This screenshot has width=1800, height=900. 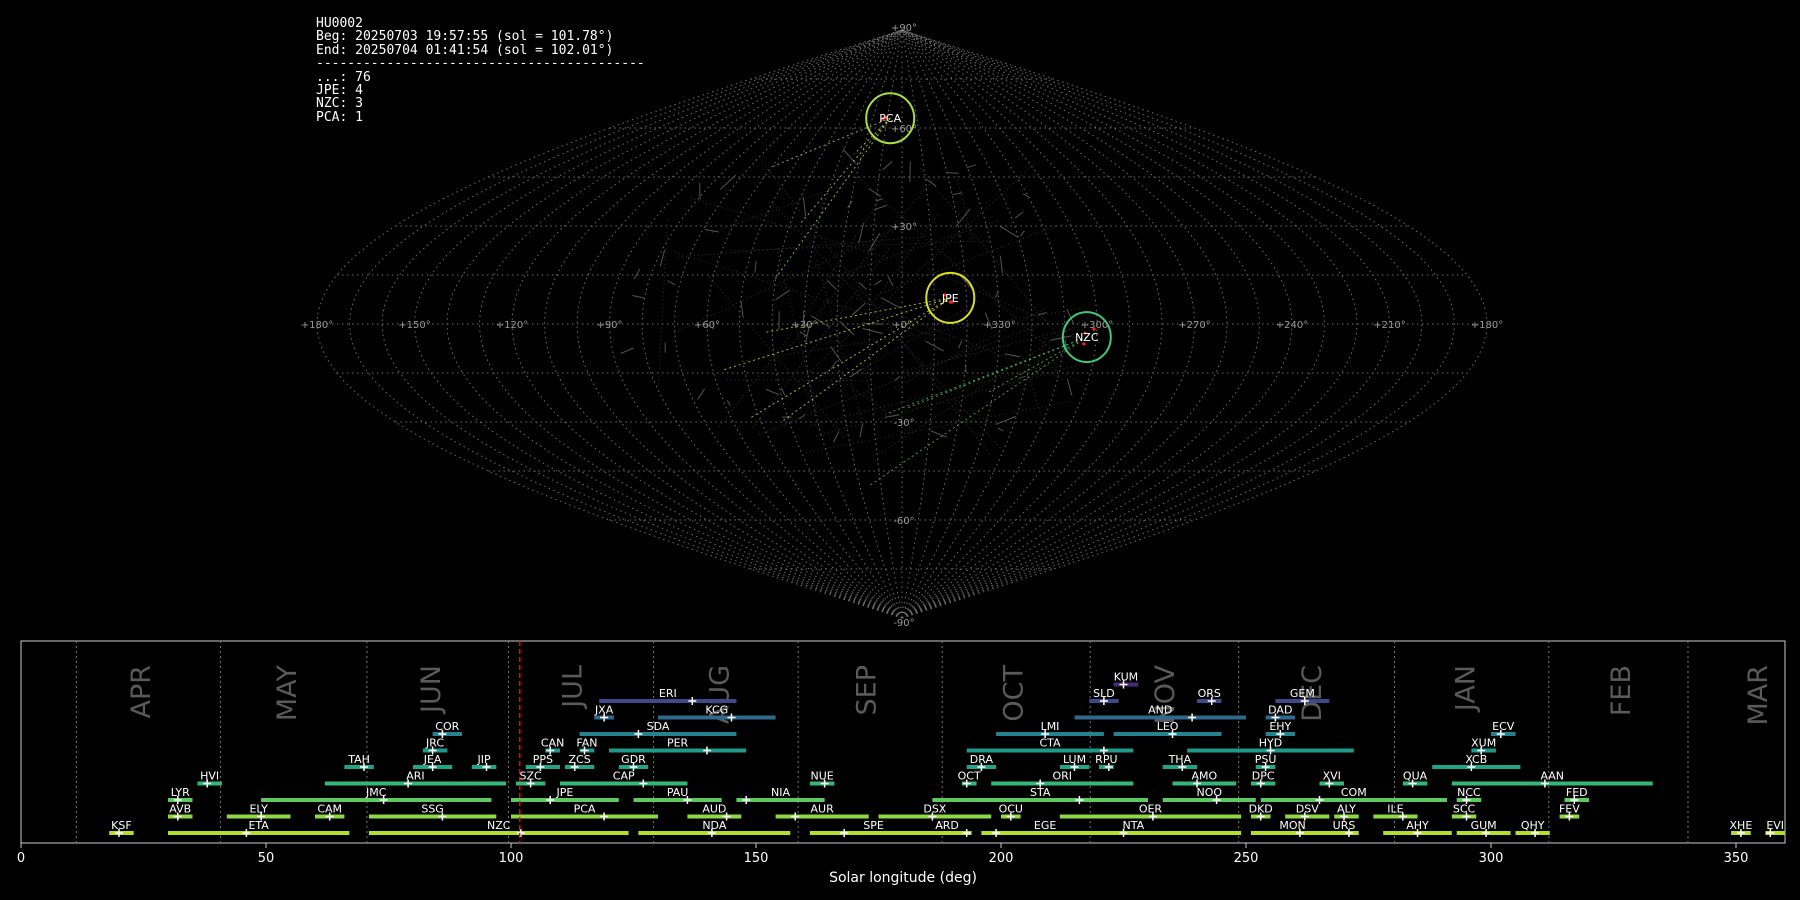 I want to click on shower-dpc: DPC, so click(x=1263, y=779).